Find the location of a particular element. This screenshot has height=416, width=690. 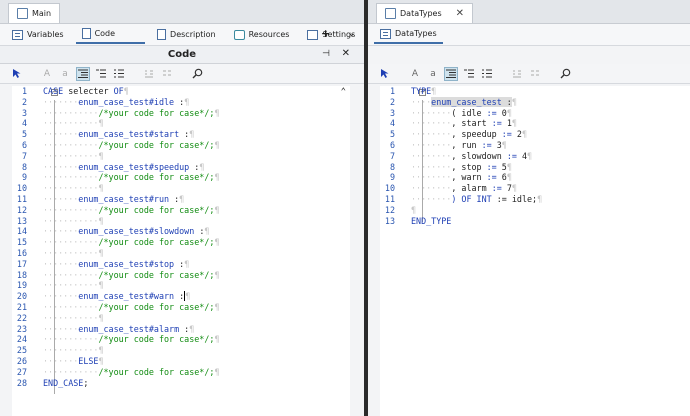

code-line: 28 END_CASE; is located at coordinates (181, 383).